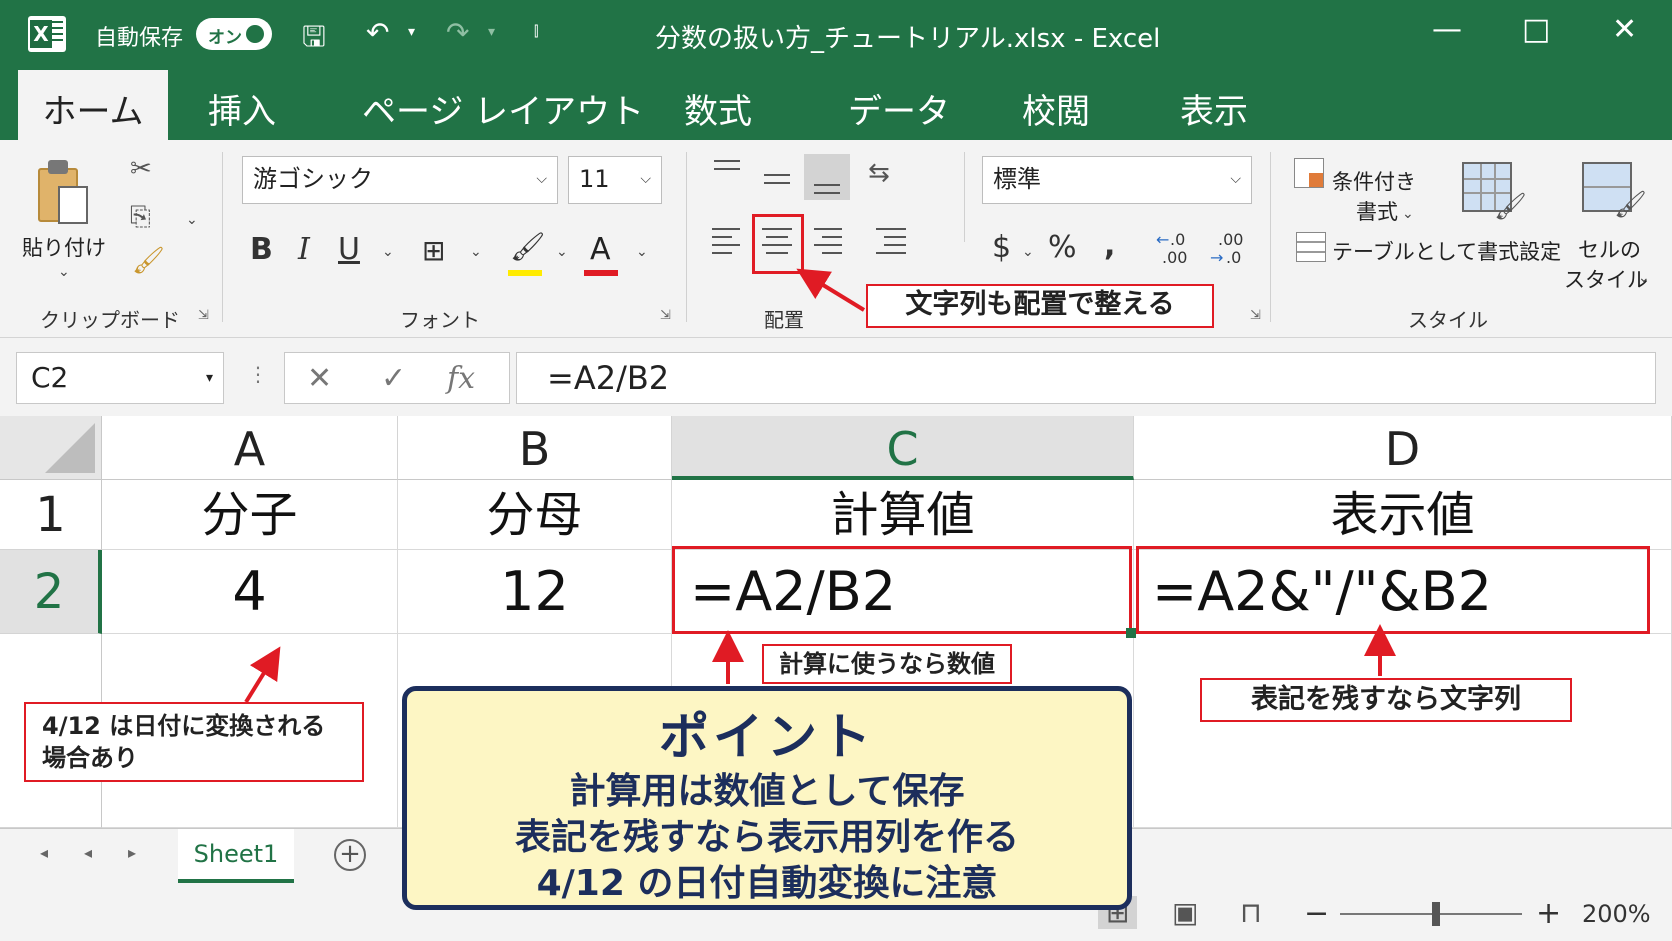  Describe the element at coordinates (1316, 913) in the screenshot. I see `zoom-out-icon: −` at that location.